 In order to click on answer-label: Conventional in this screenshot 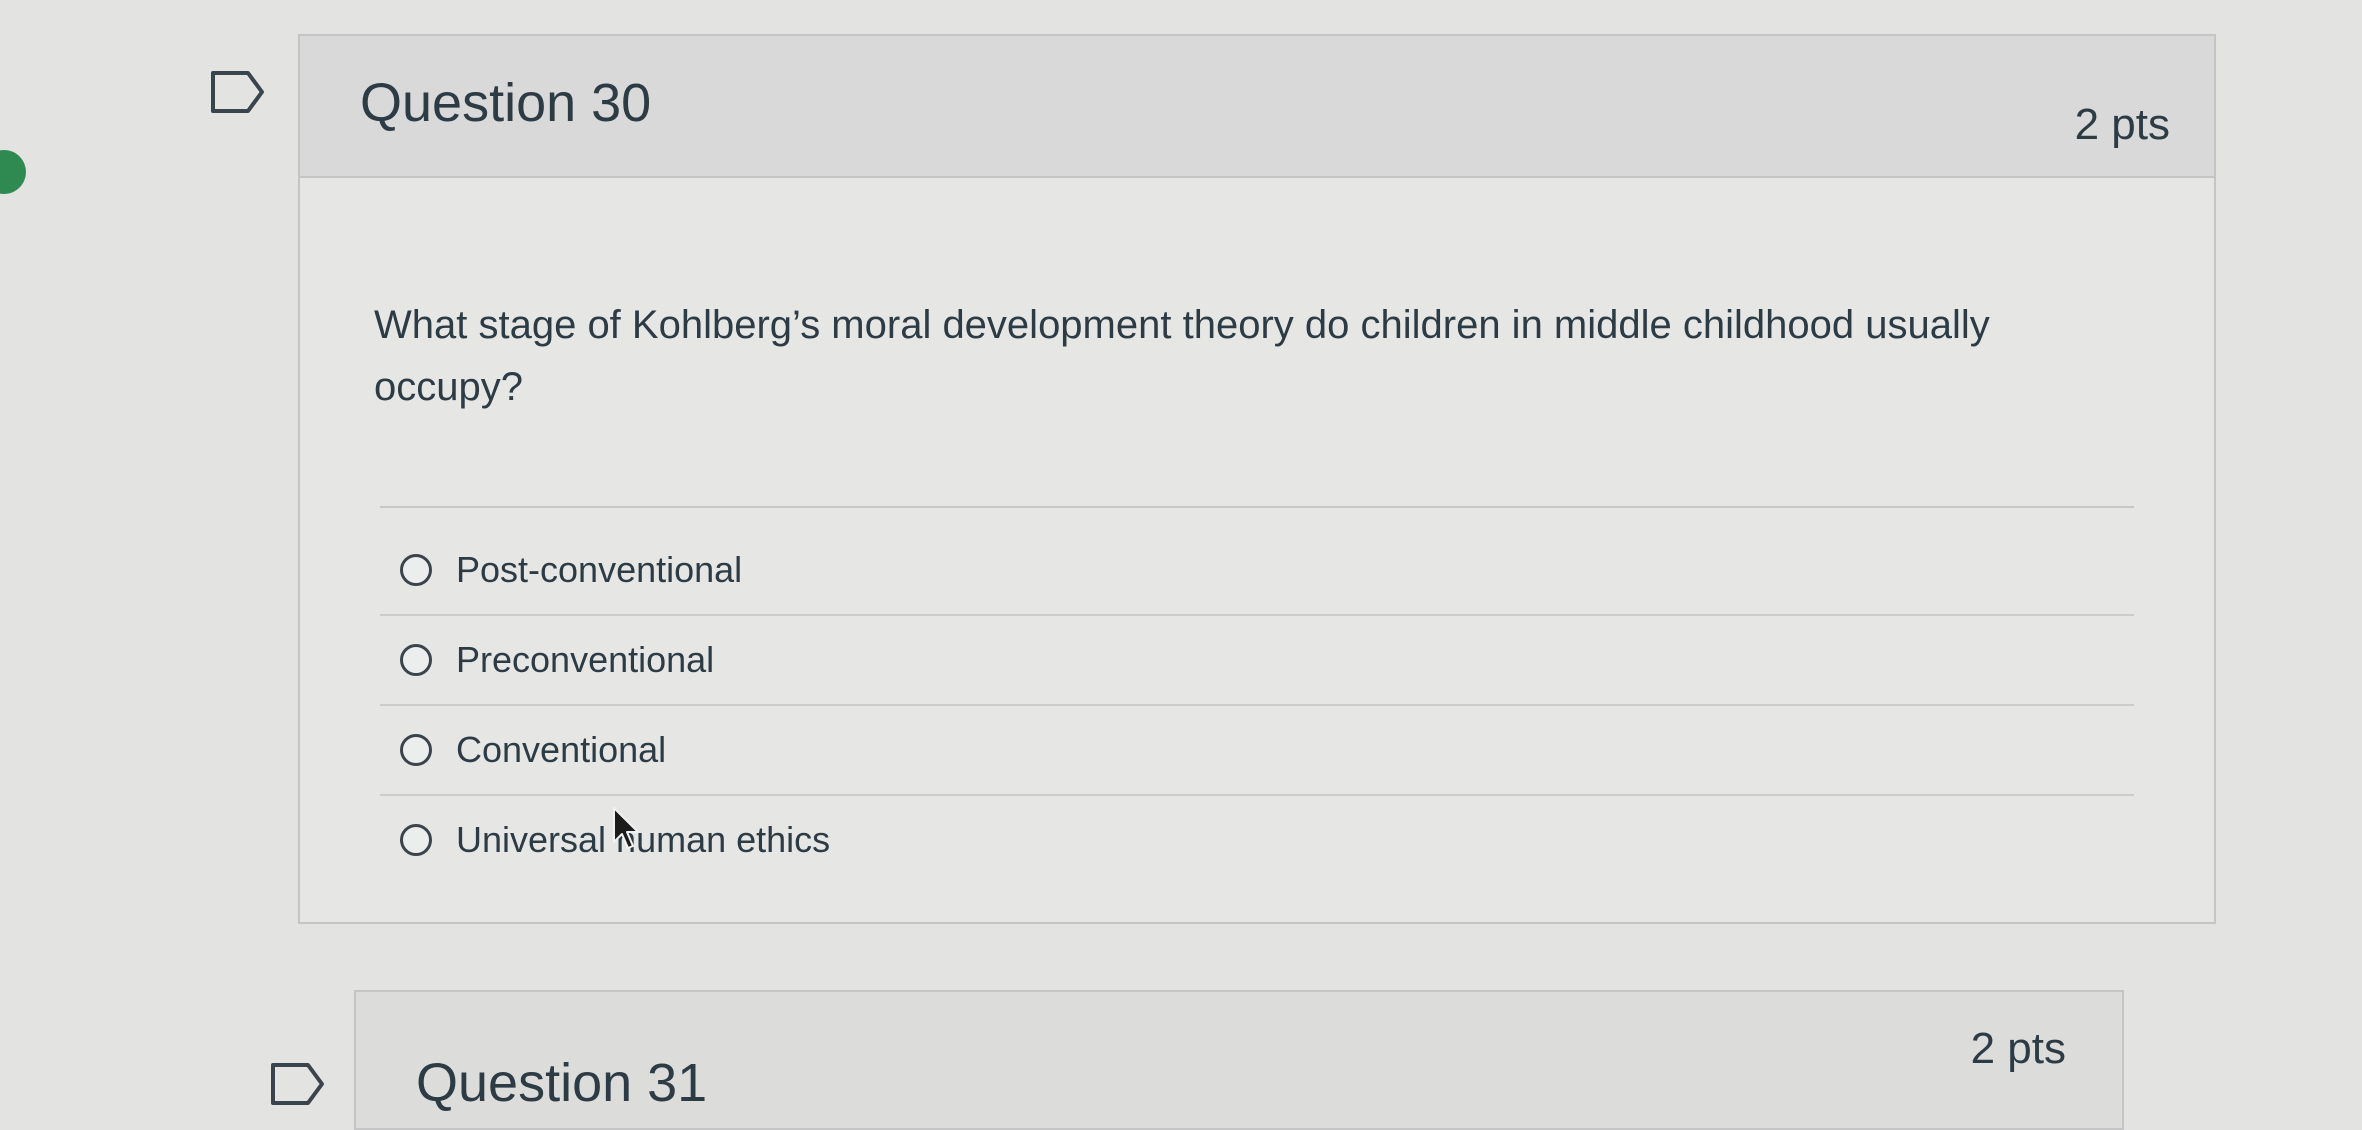, I will do `click(561, 750)`.